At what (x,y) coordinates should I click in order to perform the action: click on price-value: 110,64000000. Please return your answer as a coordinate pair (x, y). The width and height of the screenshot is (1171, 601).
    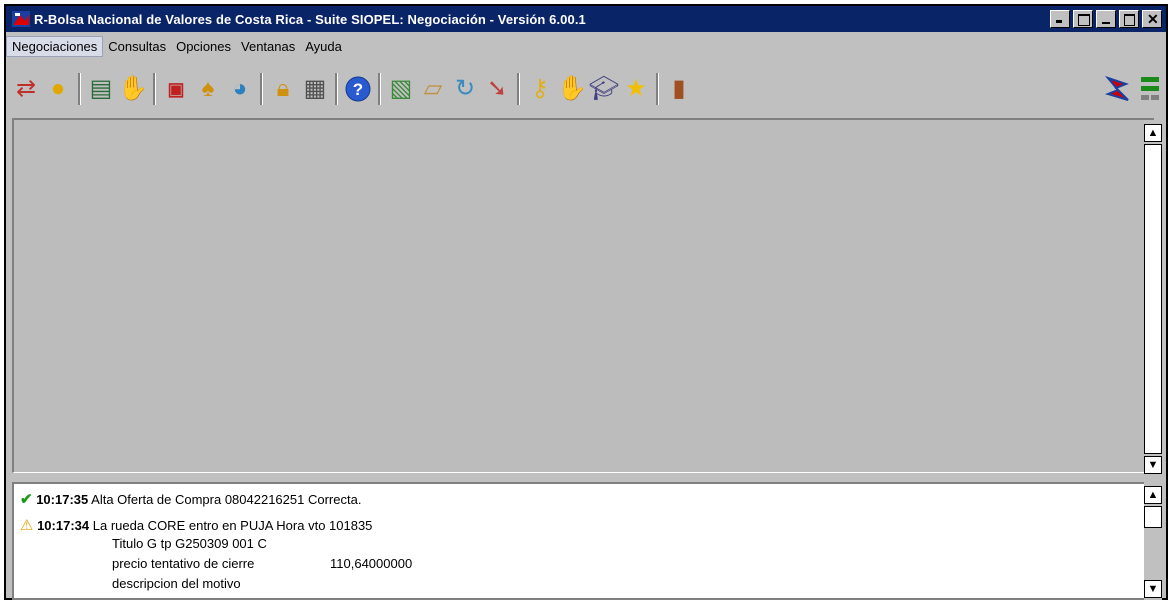
    Looking at the image, I should click on (371, 563).